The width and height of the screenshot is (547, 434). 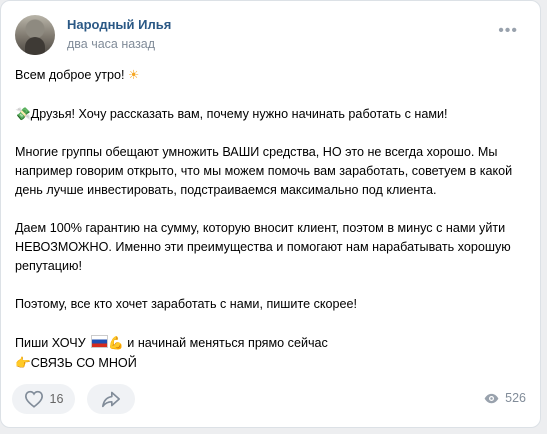 What do you see at coordinates (134, 74) in the screenshot?
I see `sun-emoji-icon: ☀` at bounding box center [134, 74].